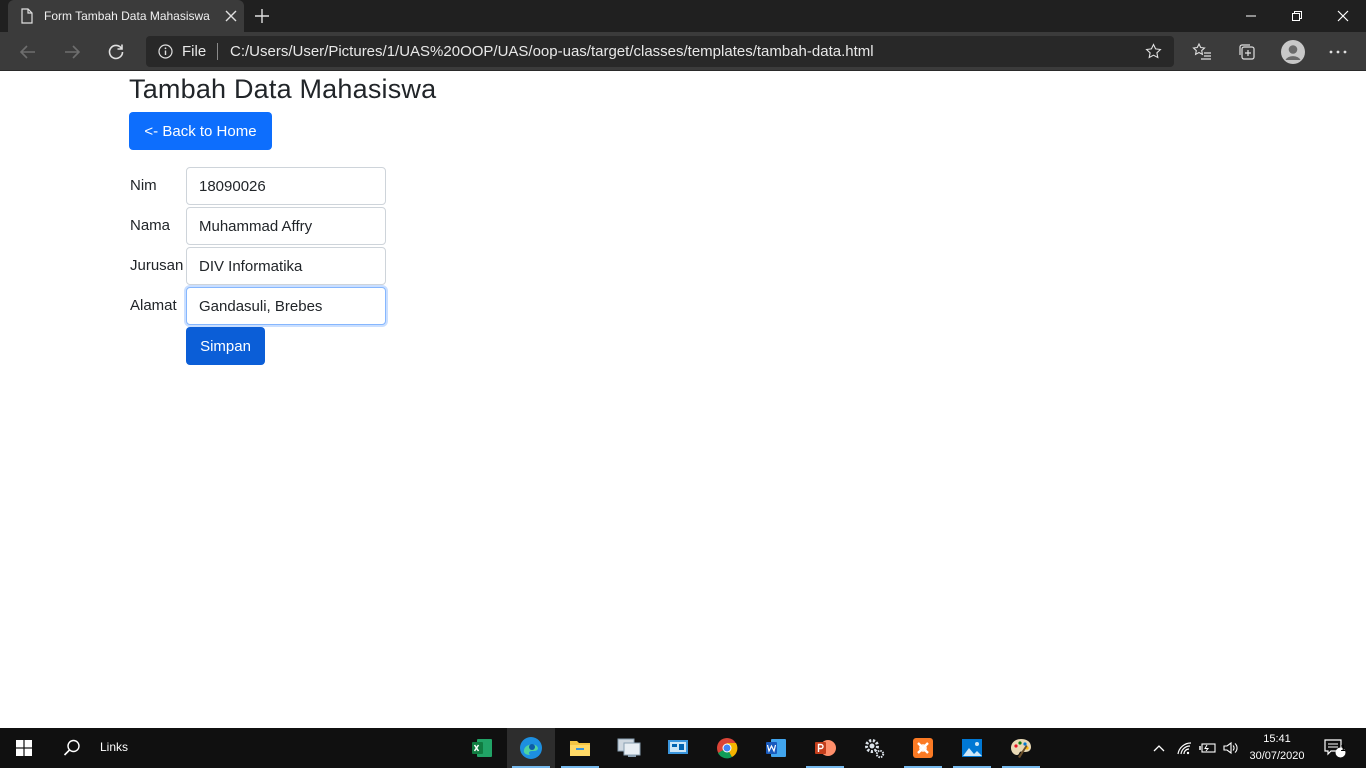 The width and height of the screenshot is (1366, 768). I want to click on minimize-button, so click(1251, 16).